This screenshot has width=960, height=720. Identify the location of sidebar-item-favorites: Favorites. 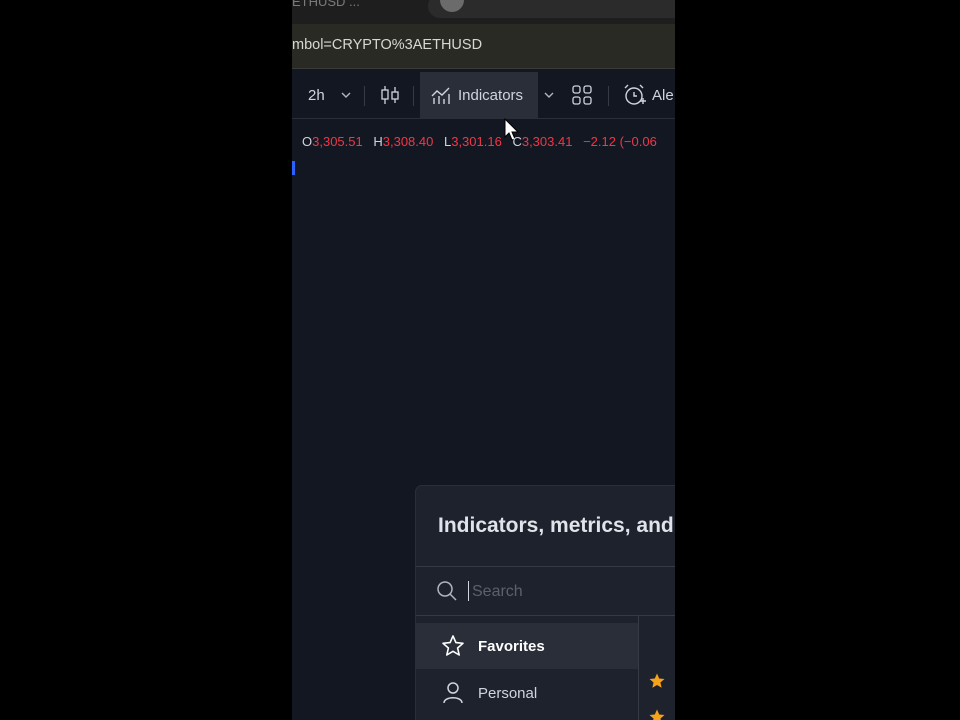
(527, 646).